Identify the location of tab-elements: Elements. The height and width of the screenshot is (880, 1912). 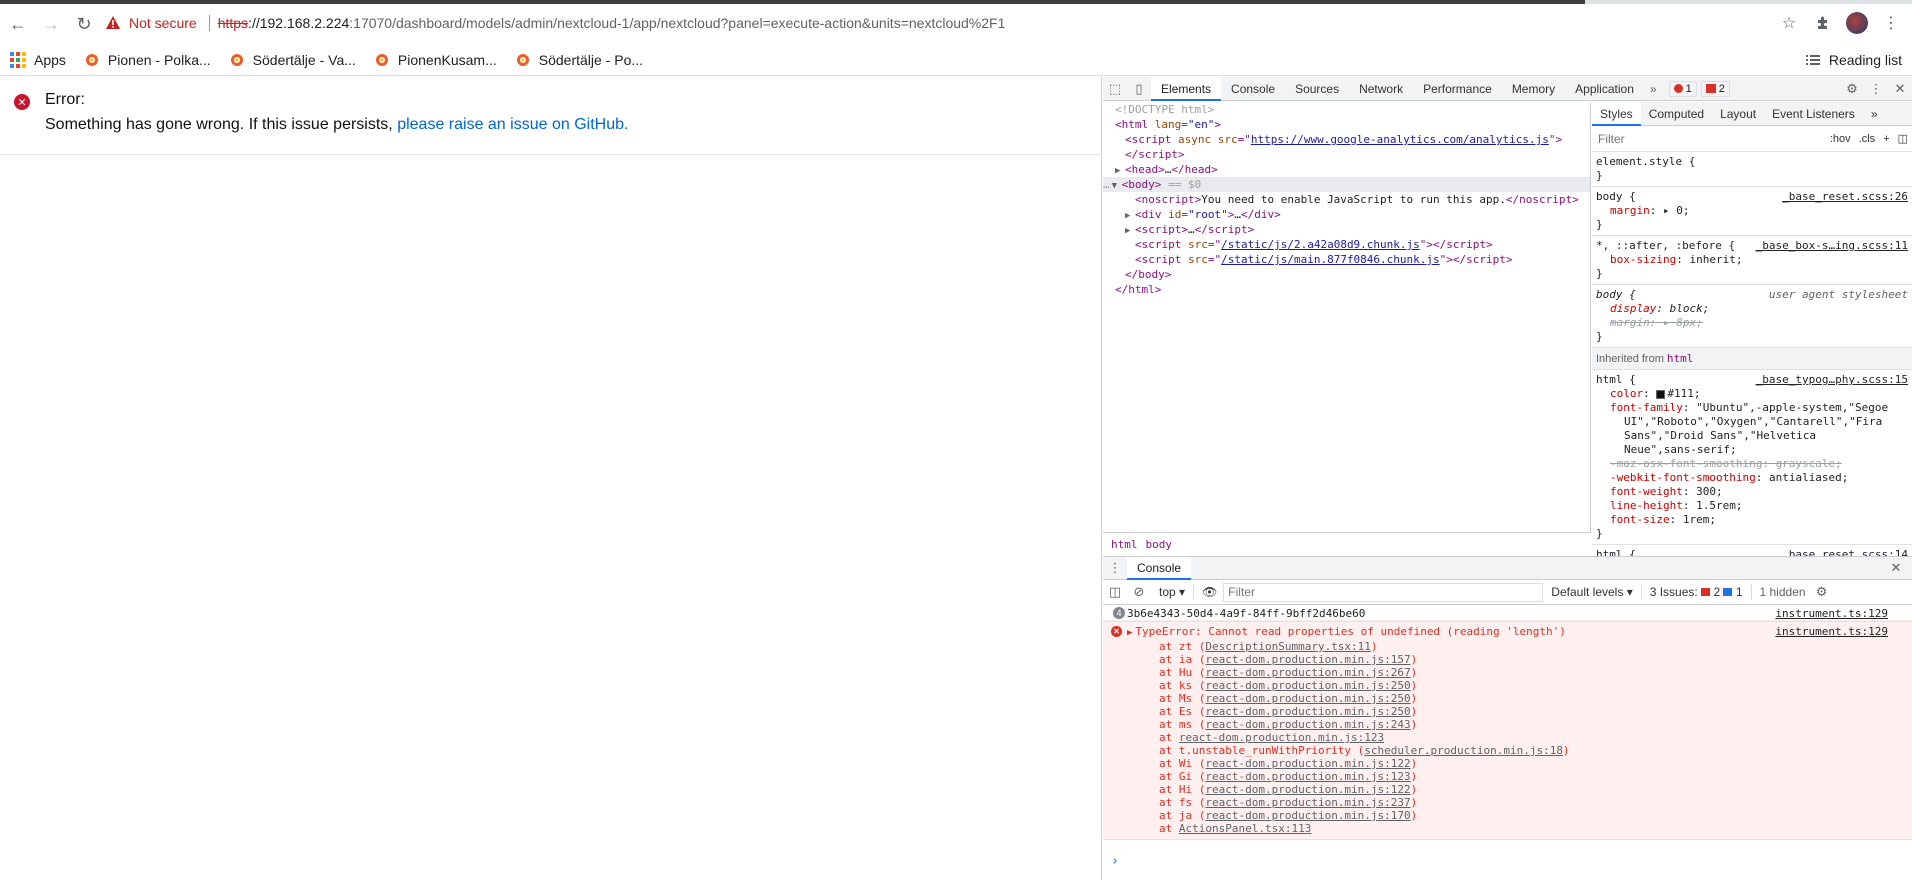
(1186, 88).